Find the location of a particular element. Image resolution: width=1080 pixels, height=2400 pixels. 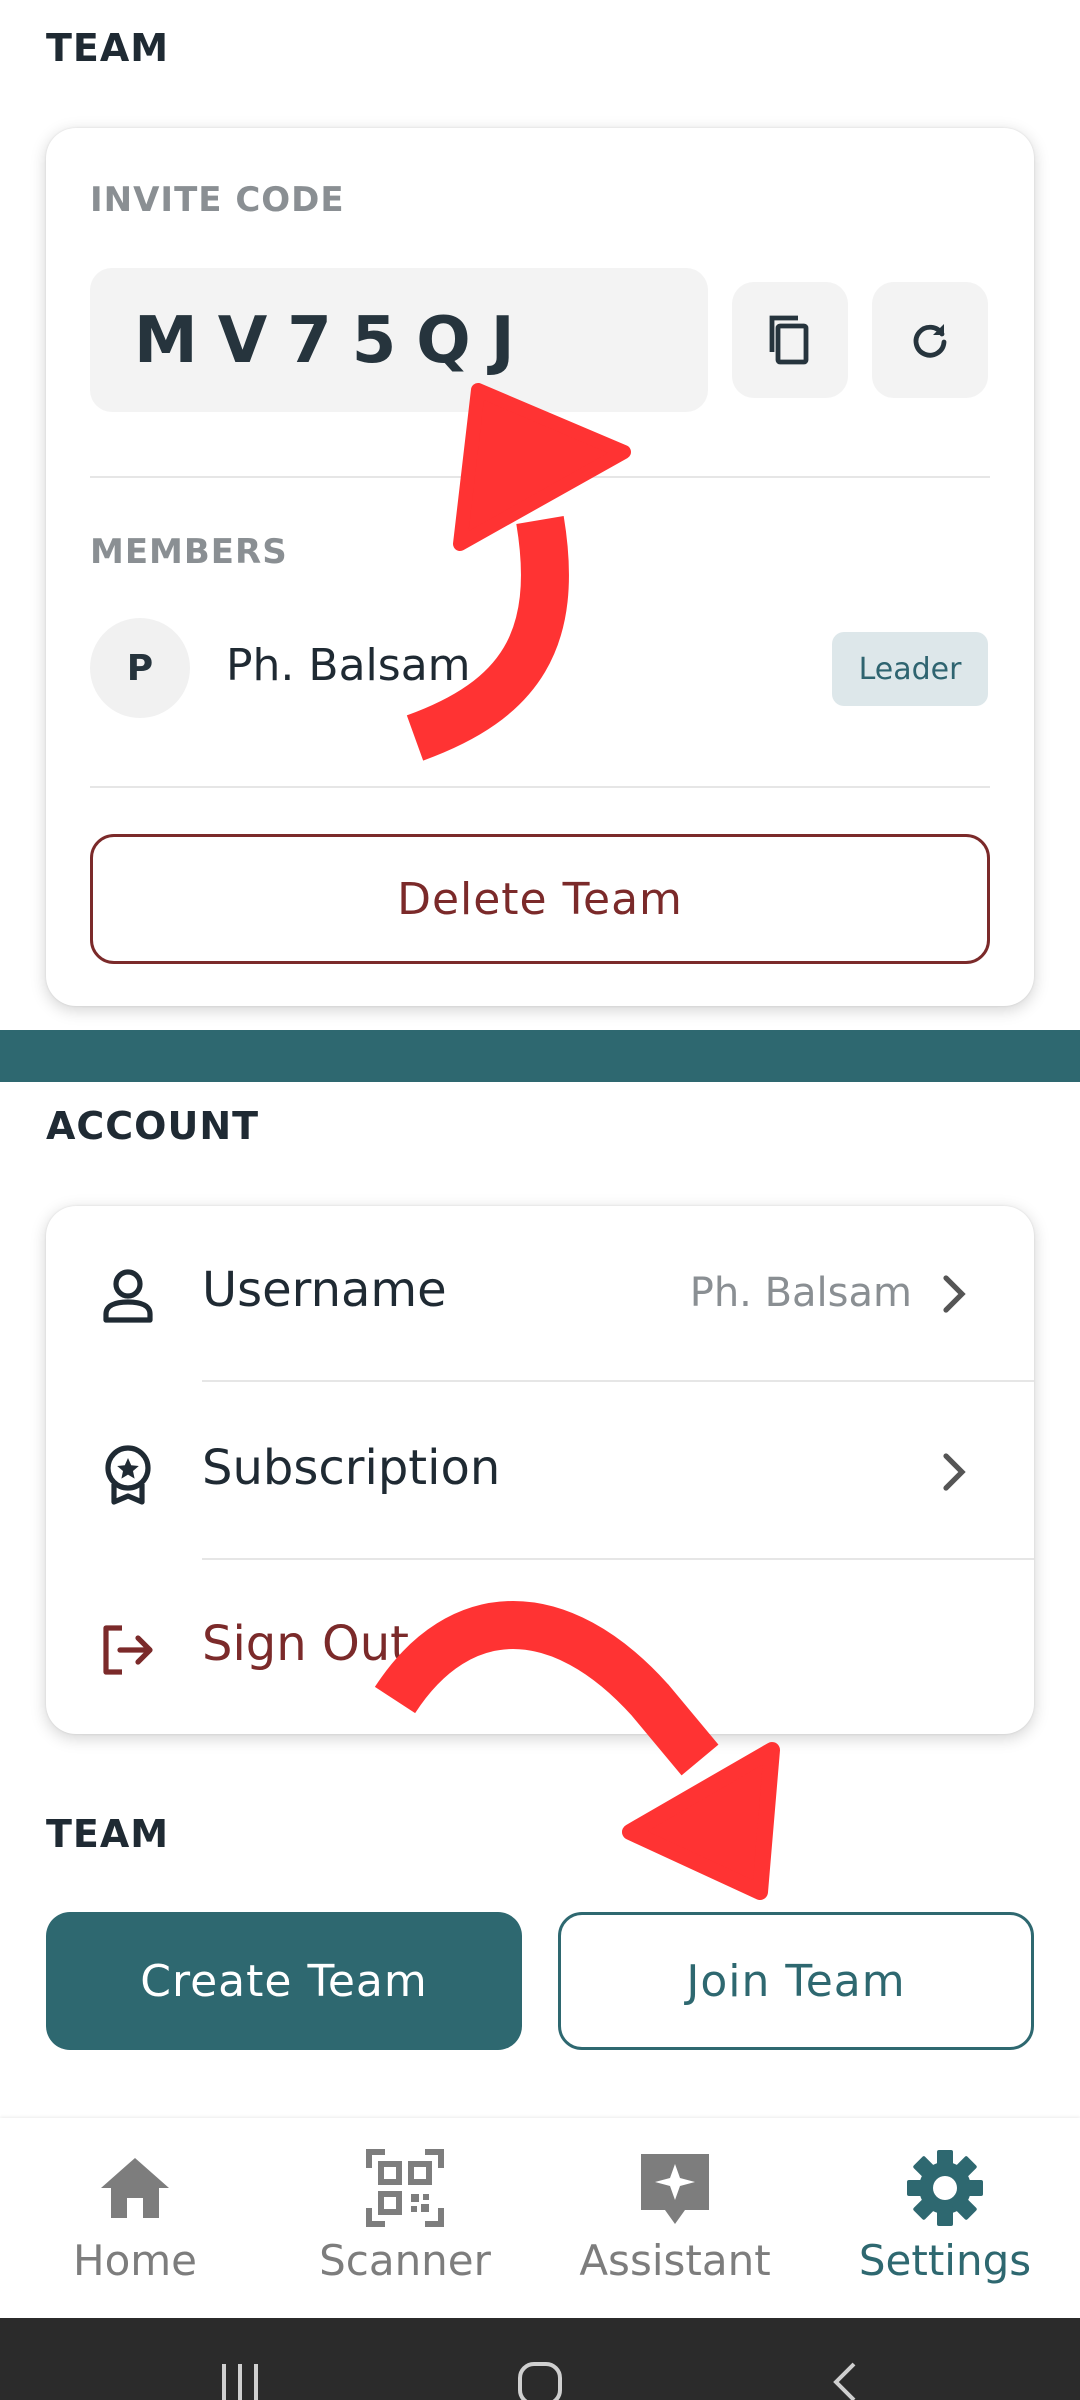

bottom-navigation: Home Scanner Assistant Settings is located at coordinates (540, 2218).